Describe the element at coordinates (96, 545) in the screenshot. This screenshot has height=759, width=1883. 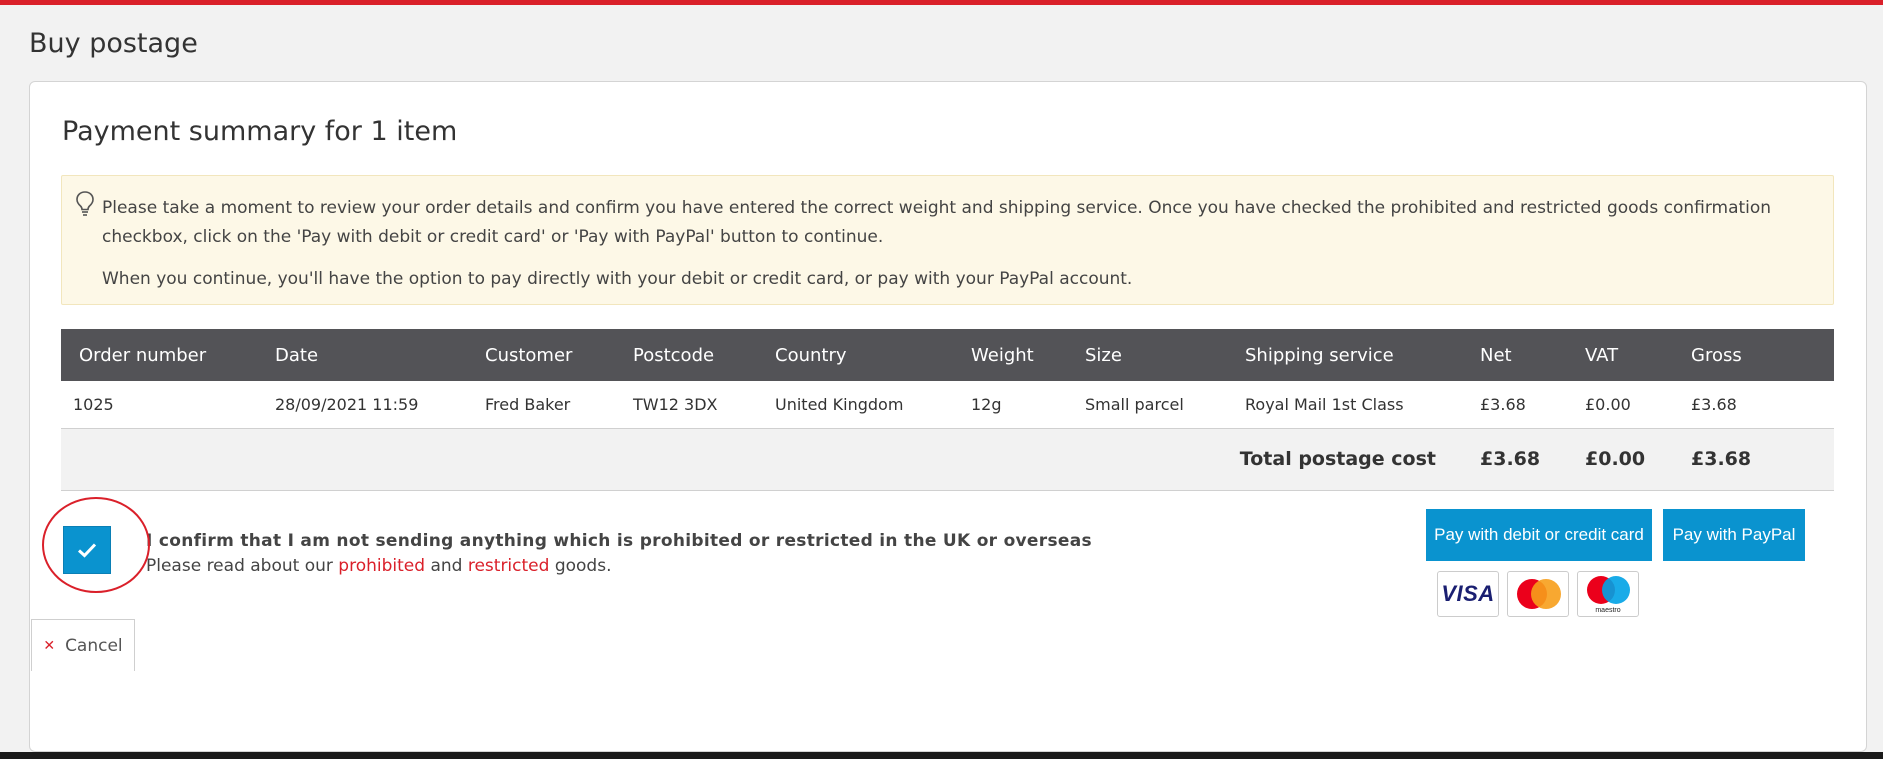
I see `highlight-annotation-circle` at that location.